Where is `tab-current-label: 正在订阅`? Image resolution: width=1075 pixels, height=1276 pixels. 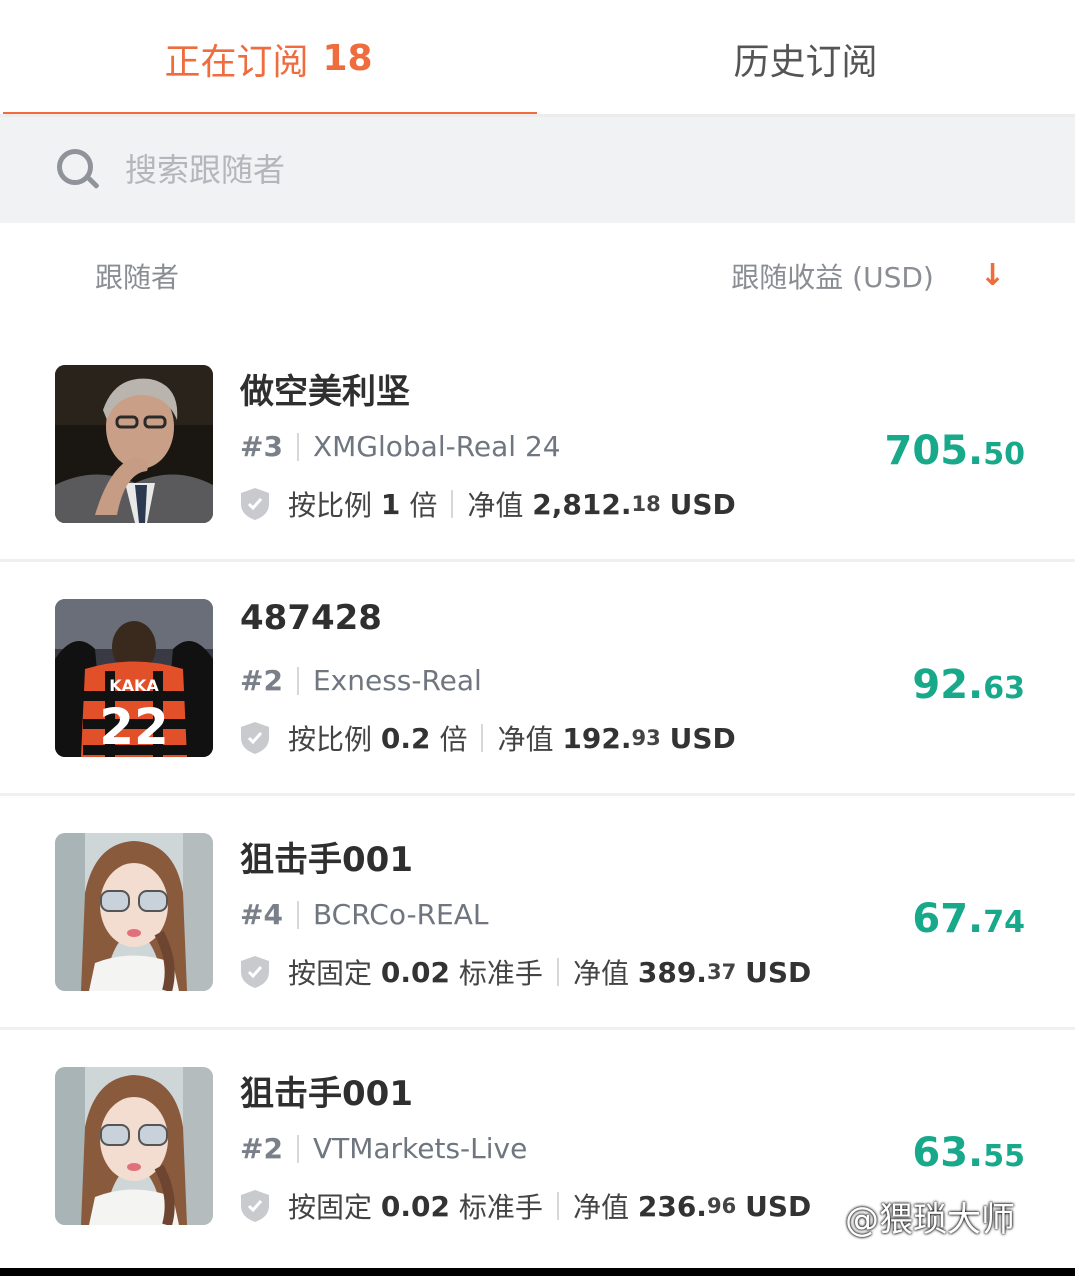
tab-current-label: 正在订阅 is located at coordinates (236, 62).